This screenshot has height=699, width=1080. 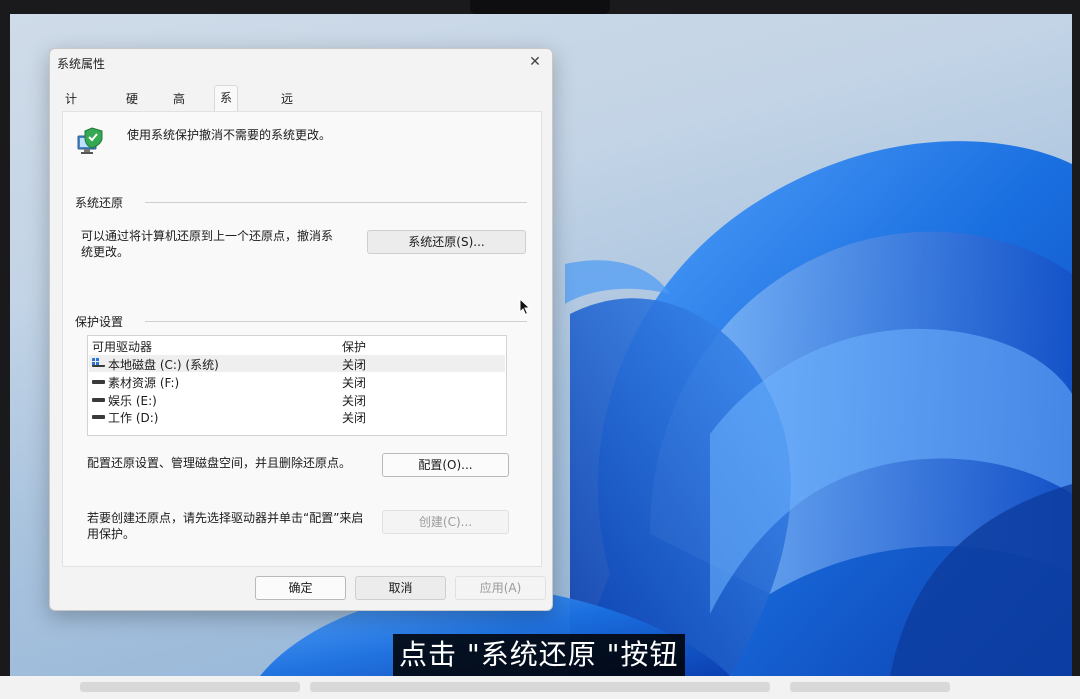 I want to click on drive-name: 本地磁盘 (C:) (系统), so click(x=163, y=365).